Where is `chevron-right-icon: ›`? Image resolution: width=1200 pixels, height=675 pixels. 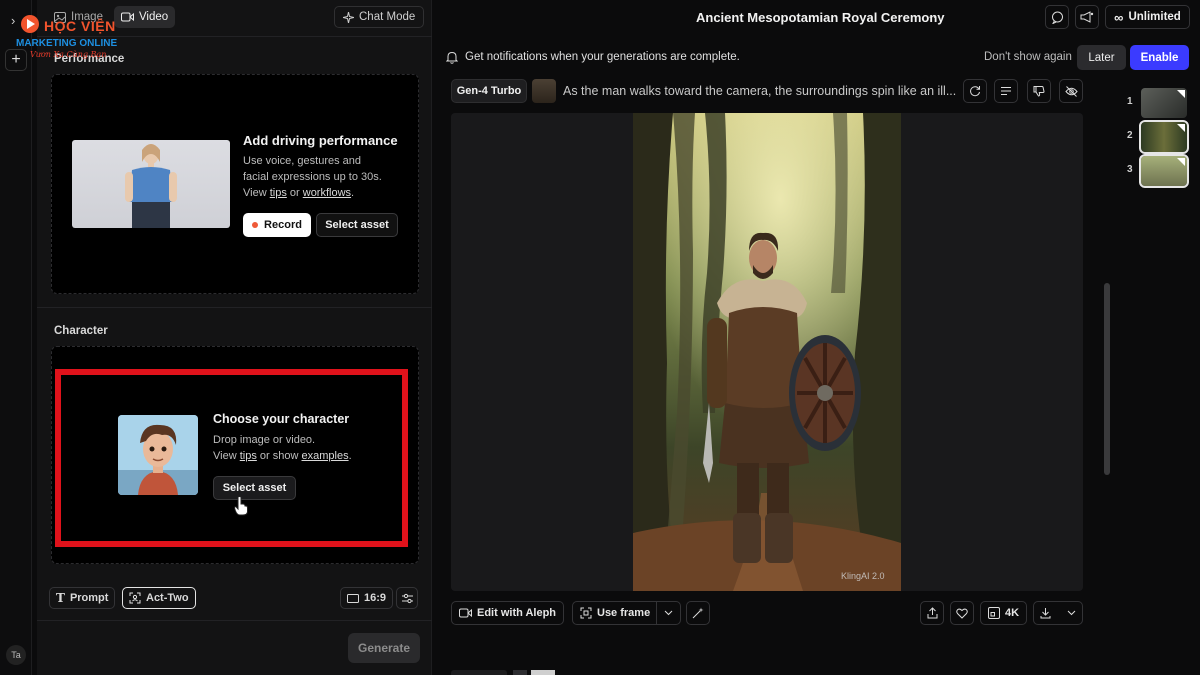
chevron-right-icon: › is located at coordinates (13, 20).